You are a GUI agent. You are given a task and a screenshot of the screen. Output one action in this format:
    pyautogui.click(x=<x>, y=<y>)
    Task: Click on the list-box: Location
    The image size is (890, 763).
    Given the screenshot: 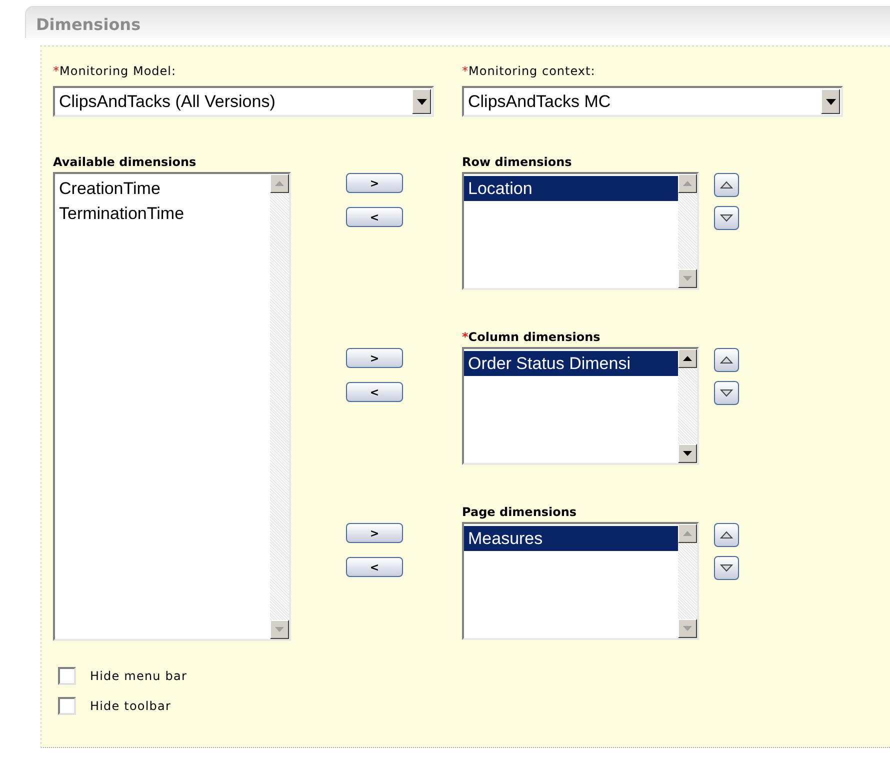 What is the action you would take?
    pyautogui.click(x=580, y=231)
    